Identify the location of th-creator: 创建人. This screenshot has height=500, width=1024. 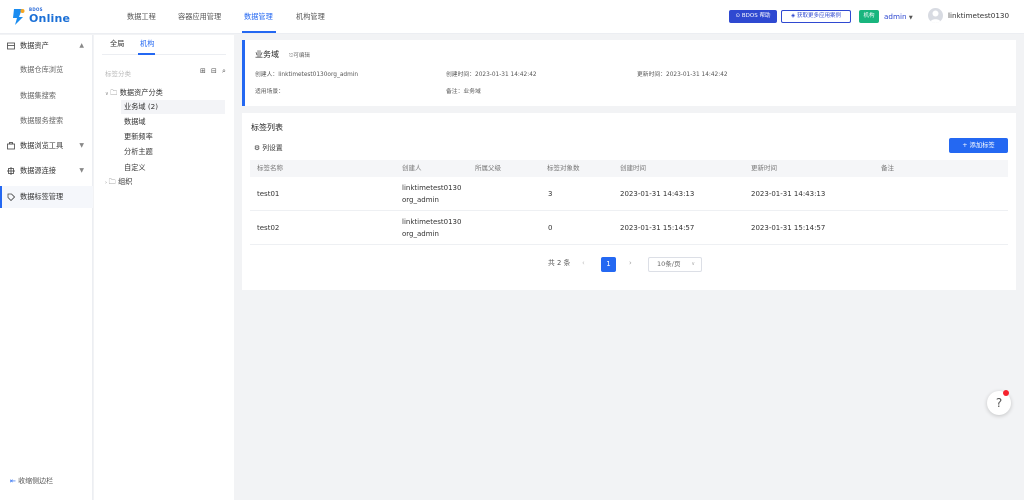
(412, 168).